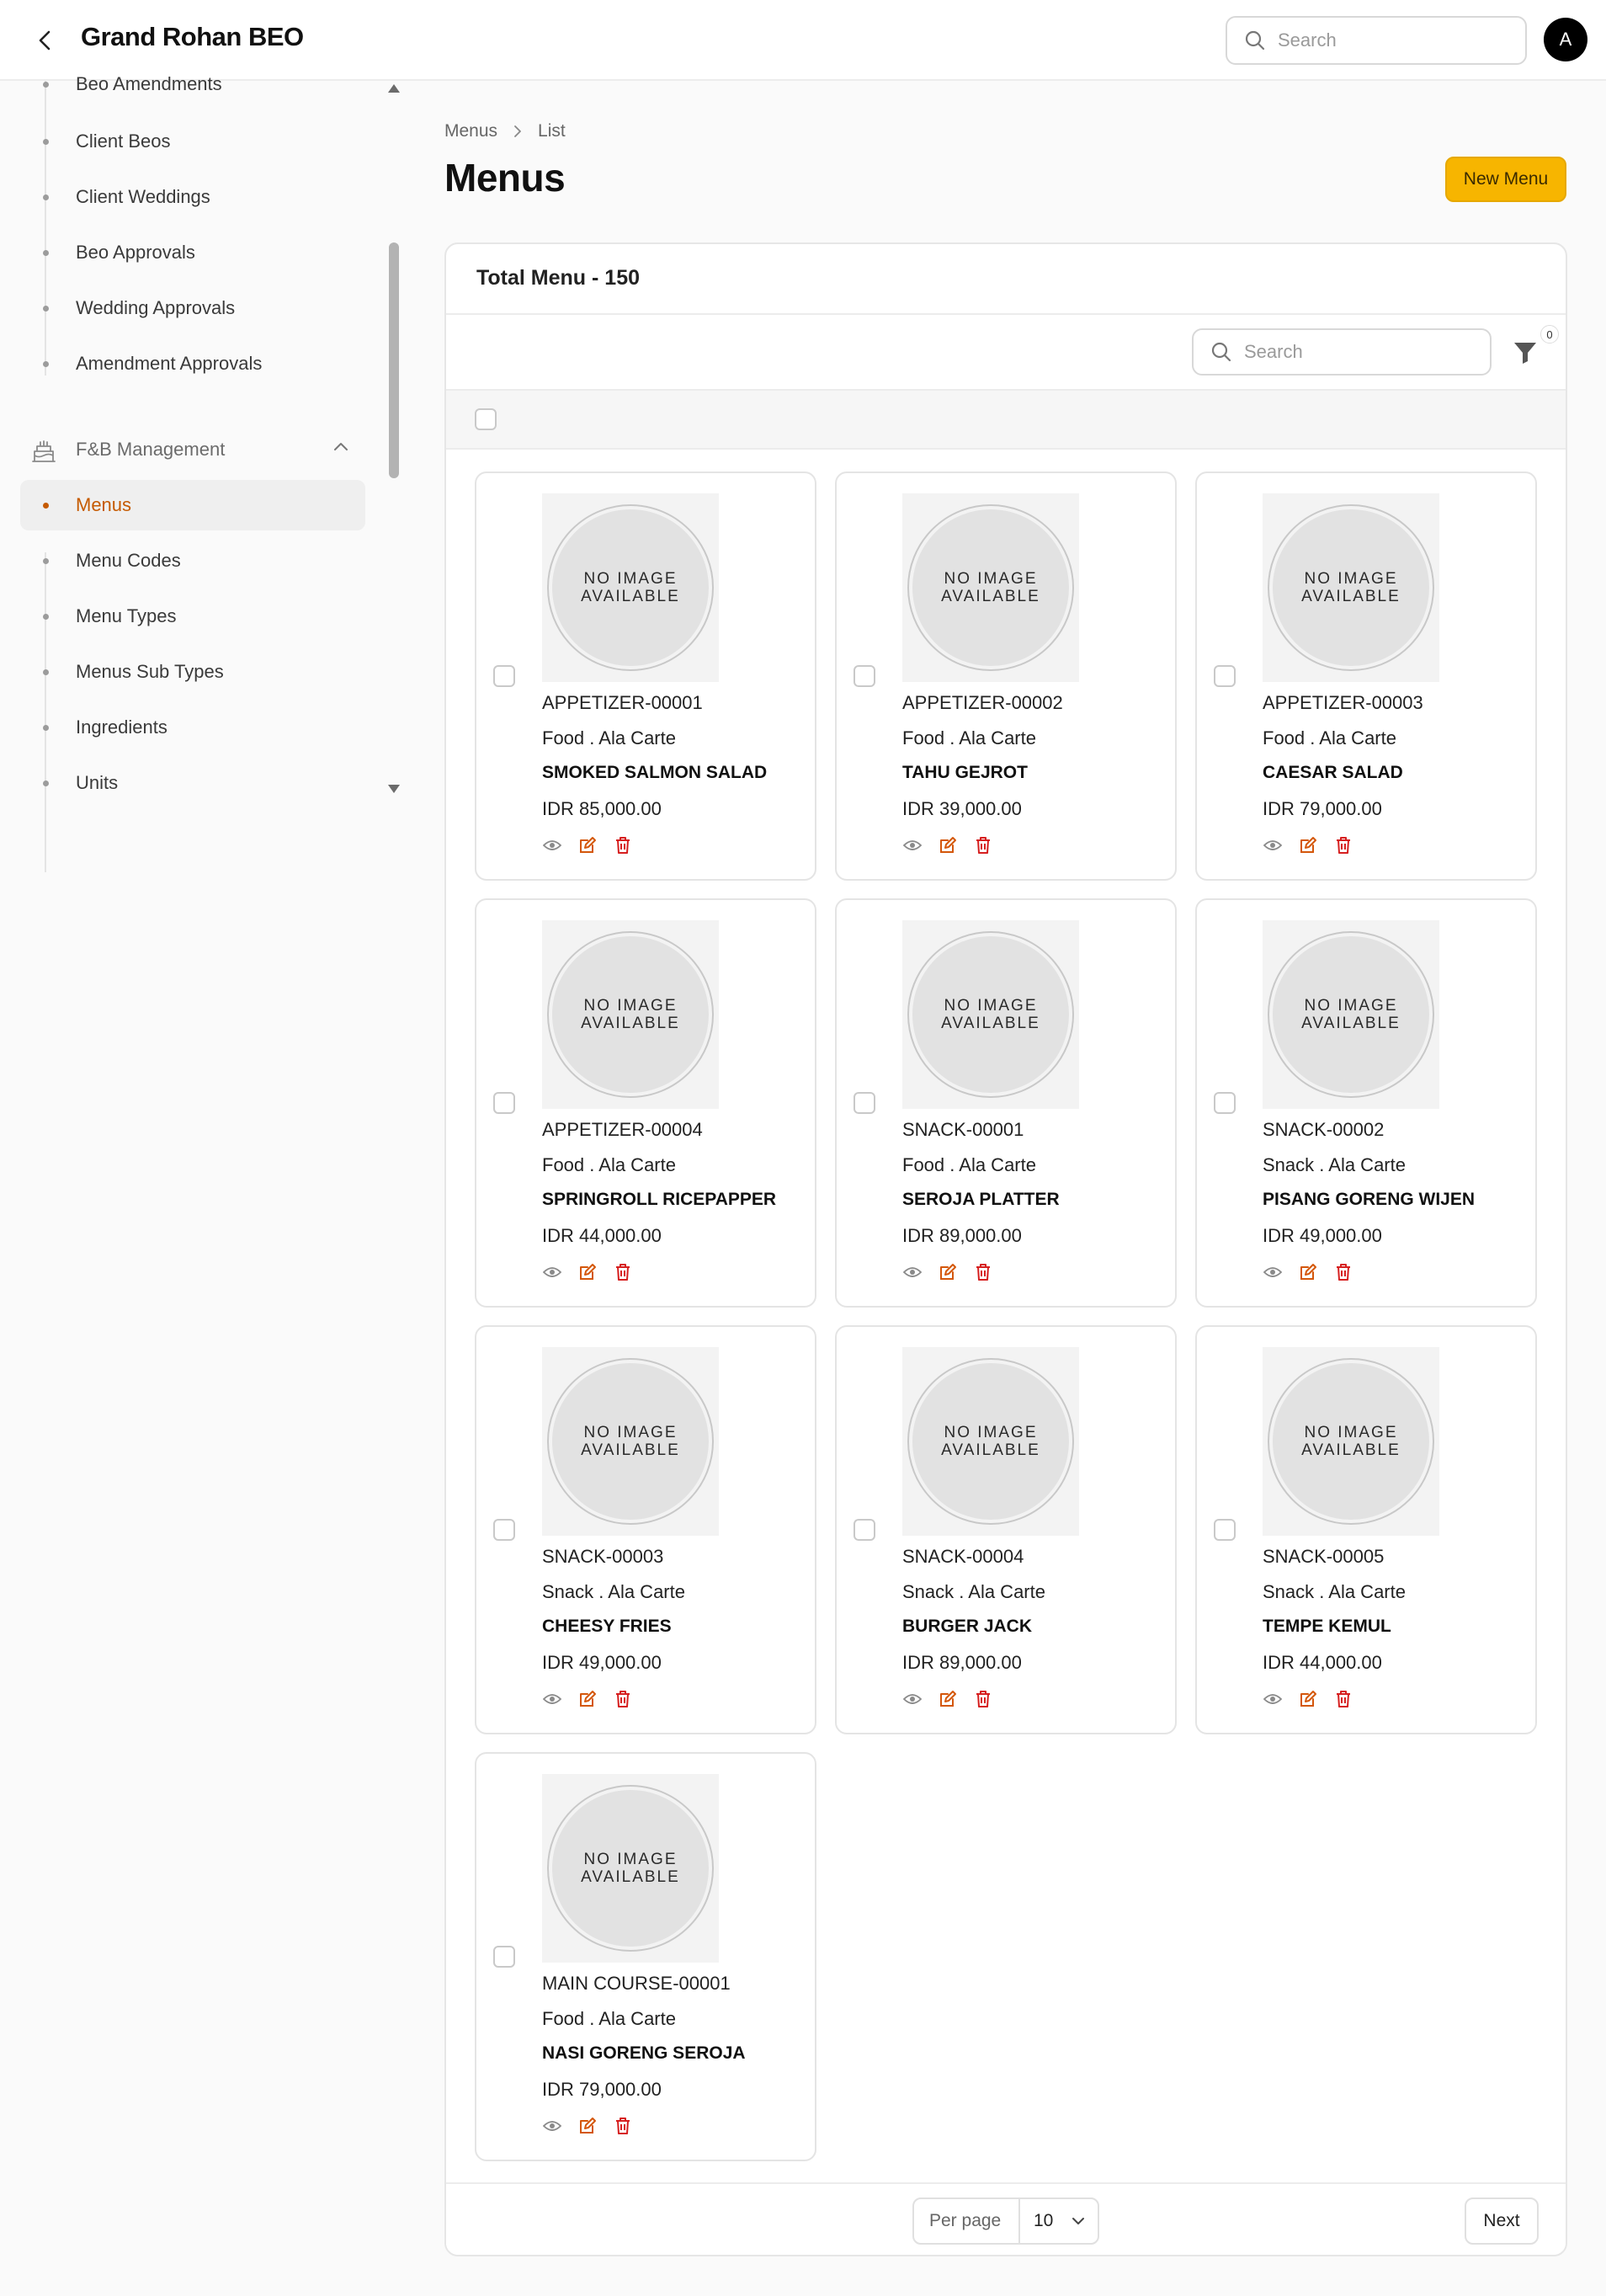 This screenshot has height=2296, width=1606. What do you see at coordinates (966, 2220) in the screenshot?
I see `per-page-label: Per page` at bounding box center [966, 2220].